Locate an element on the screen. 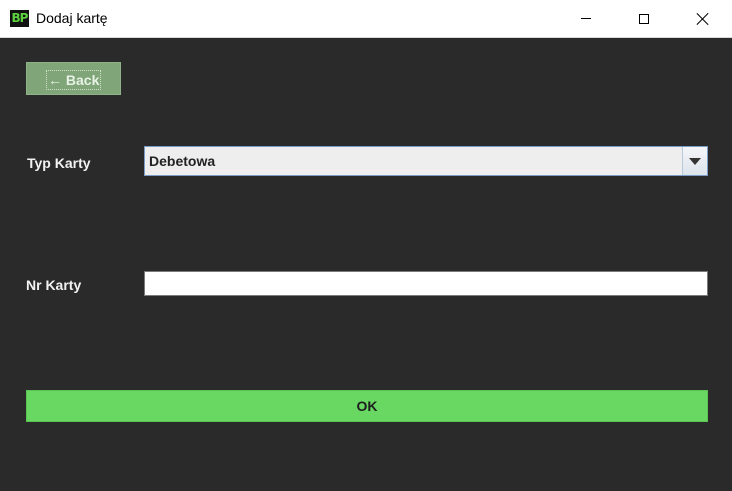 Image resolution: width=732 pixels, height=491 pixels. card-number-label: Nr Karty is located at coordinates (54, 285).